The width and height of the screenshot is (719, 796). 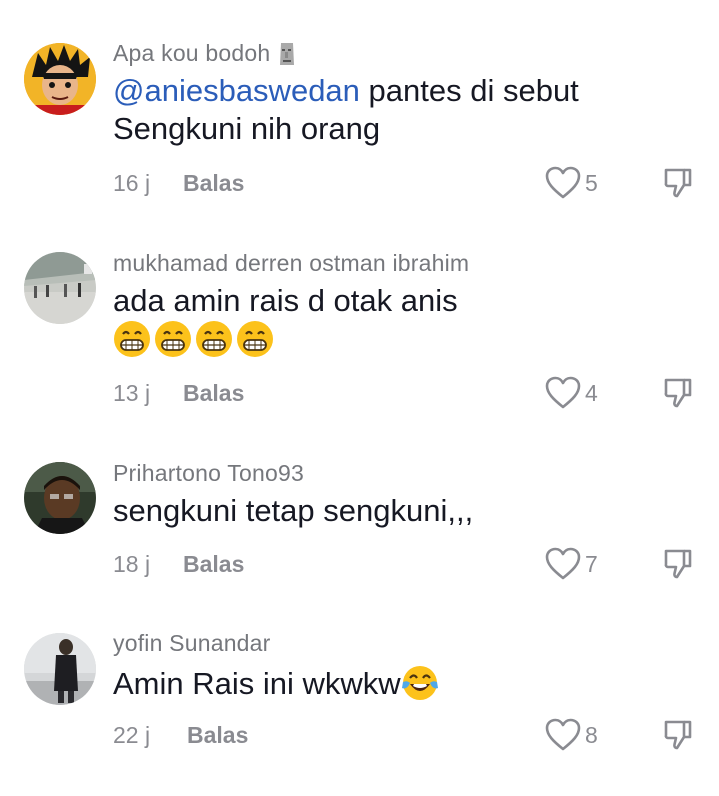 I want to click on username: Prihartono Tono93, so click(x=208, y=473).